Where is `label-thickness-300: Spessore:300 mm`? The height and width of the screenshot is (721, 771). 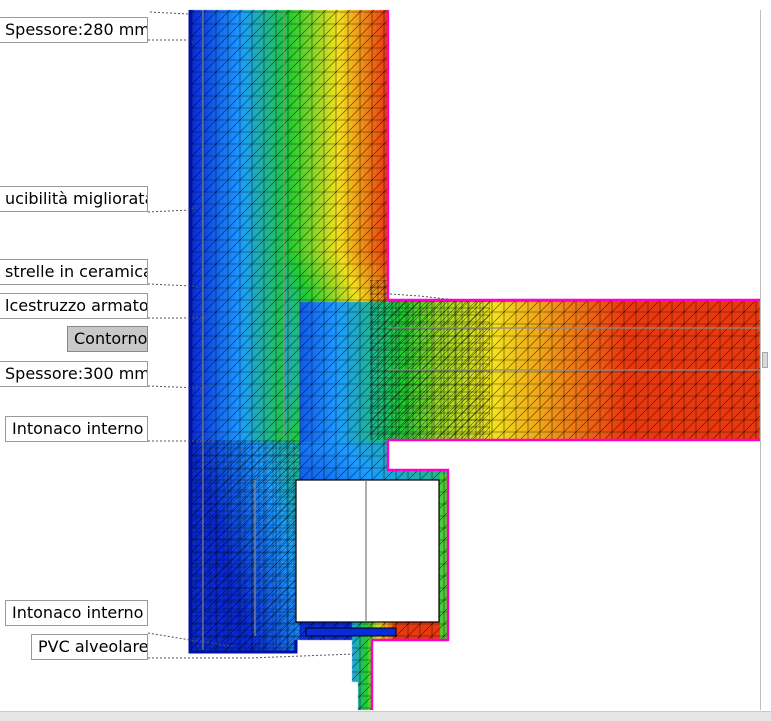 label-thickness-300: Spessore:300 mm is located at coordinates (74, 374).